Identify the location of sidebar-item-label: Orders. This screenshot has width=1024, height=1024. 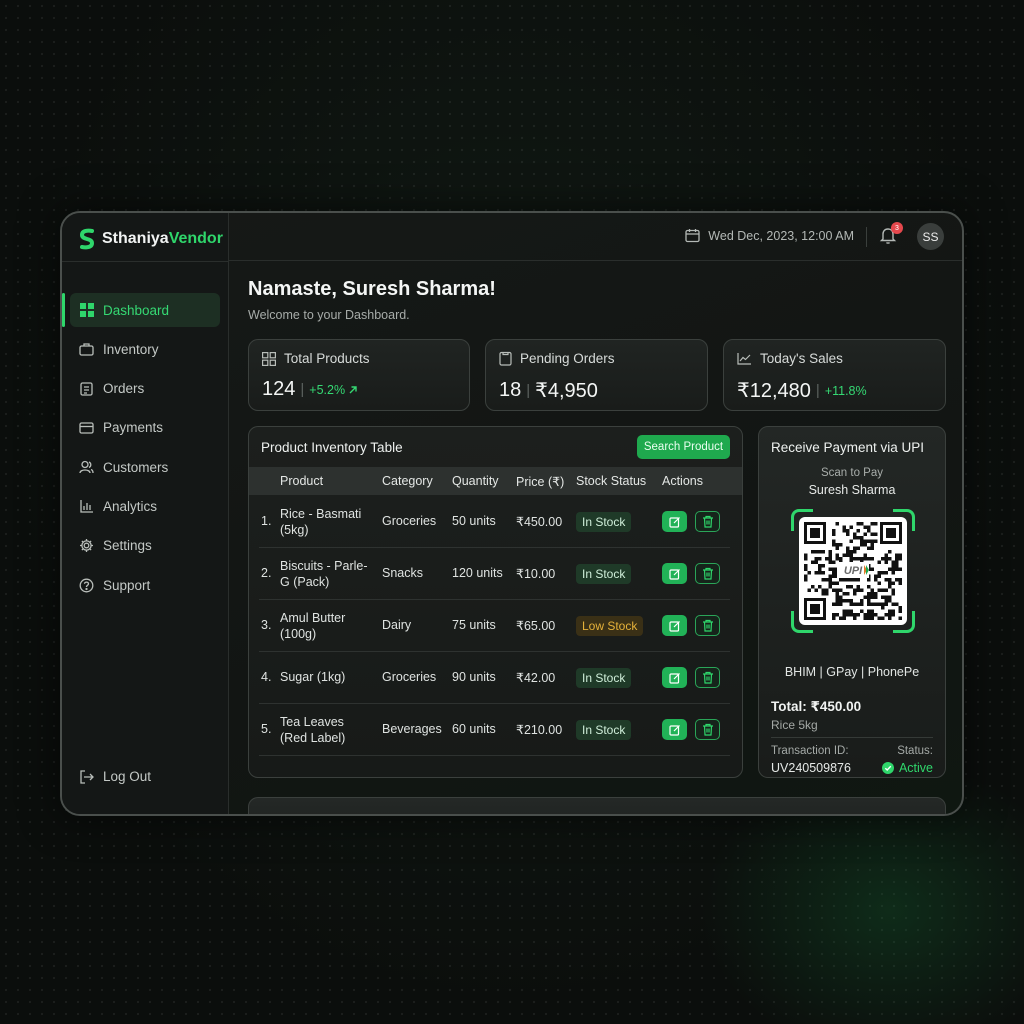
(124, 389).